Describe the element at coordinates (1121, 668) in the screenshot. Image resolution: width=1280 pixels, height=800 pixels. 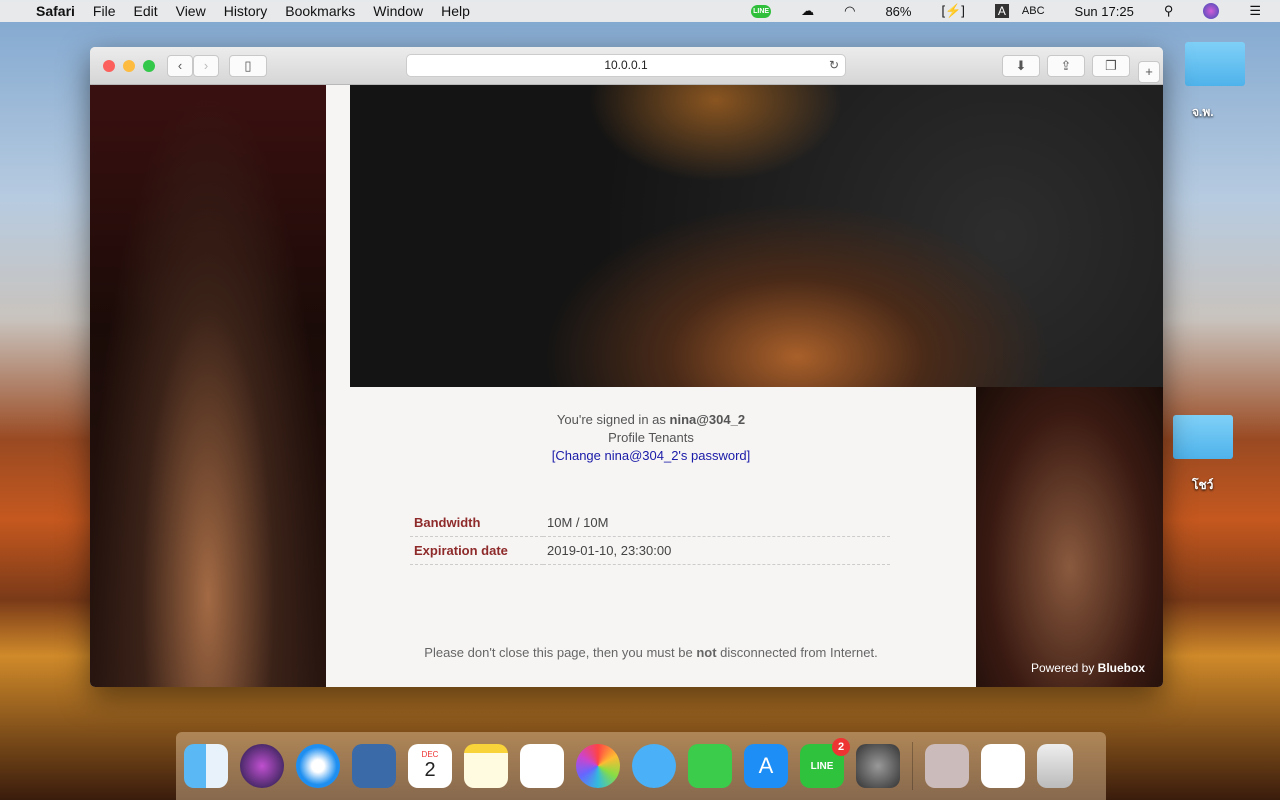
I see `brand-name: Bluebox` at that location.